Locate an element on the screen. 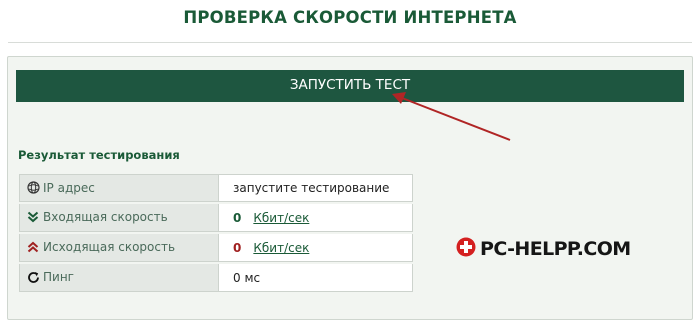 The image size is (700, 332). upload-unit-link: Кбит/сек is located at coordinates (281, 248).